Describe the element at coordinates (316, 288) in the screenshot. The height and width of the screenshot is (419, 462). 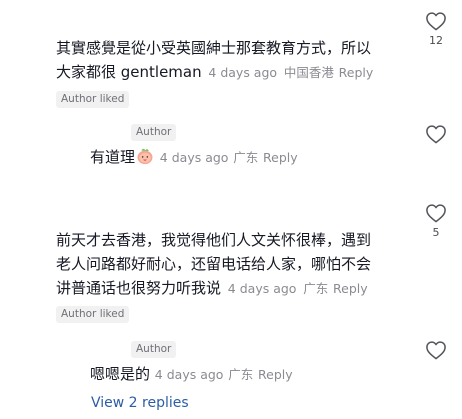
I see `comment-2-location: 广东` at that location.